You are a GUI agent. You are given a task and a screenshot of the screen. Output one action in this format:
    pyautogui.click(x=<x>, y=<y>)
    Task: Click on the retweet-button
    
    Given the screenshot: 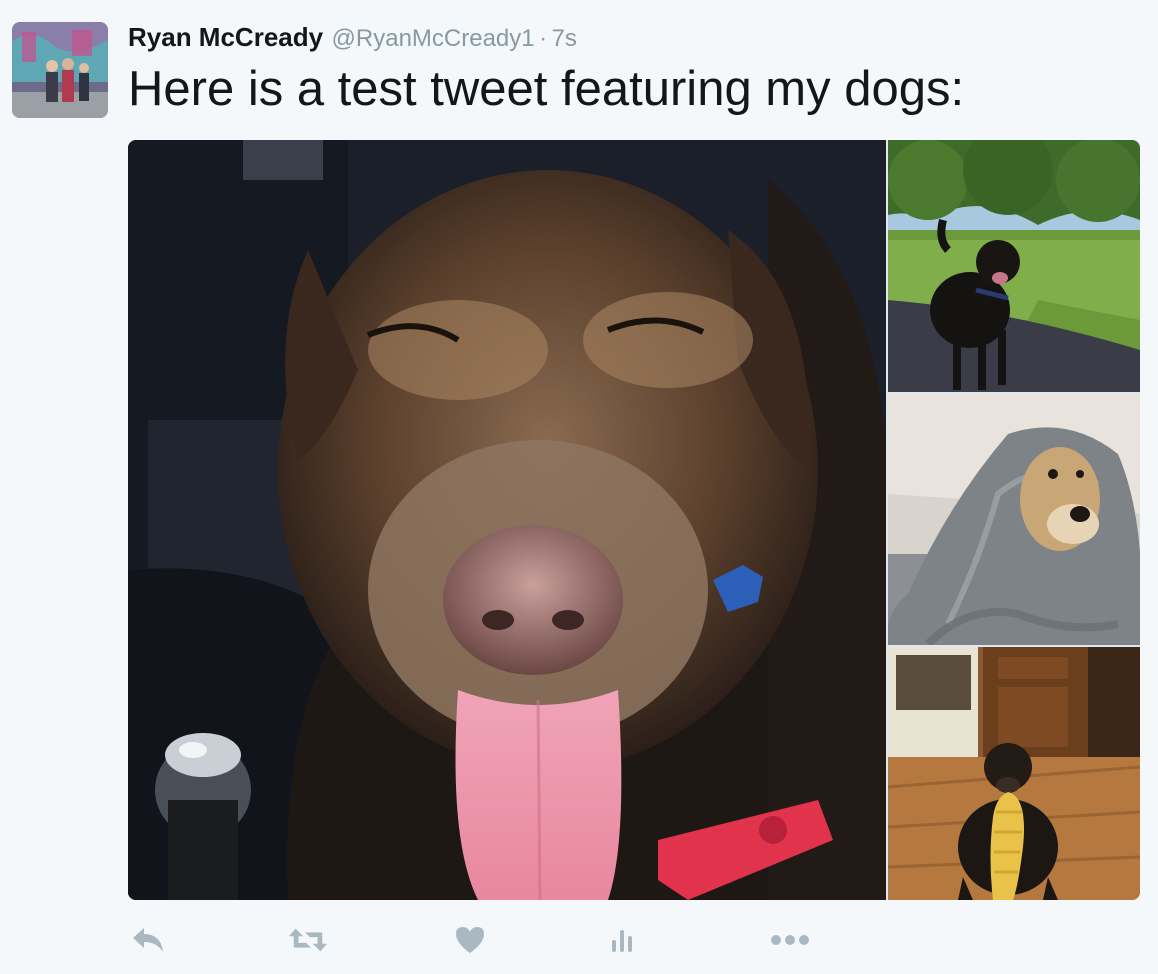 What is the action you would take?
    pyautogui.click(x=308, y=940)
    